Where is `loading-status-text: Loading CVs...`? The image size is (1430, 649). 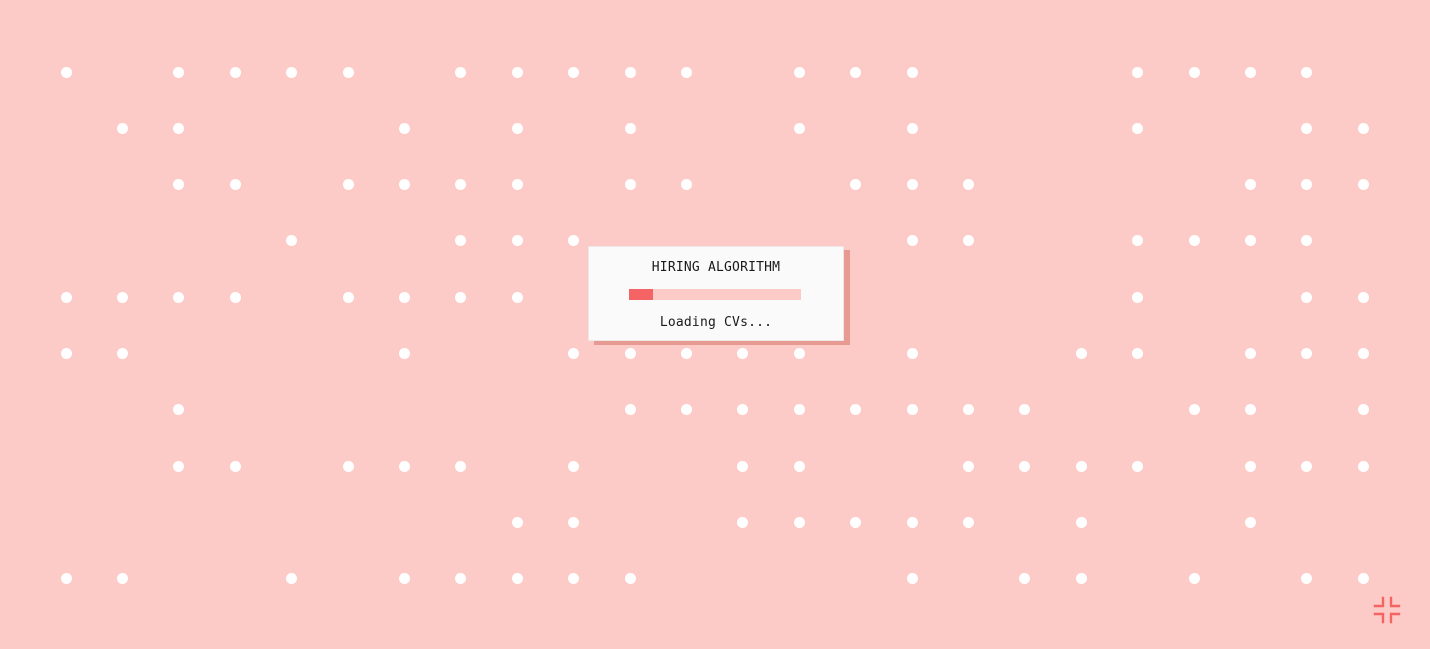 loading-status-text: Loading CVs... is located at coordinates (716, 322).